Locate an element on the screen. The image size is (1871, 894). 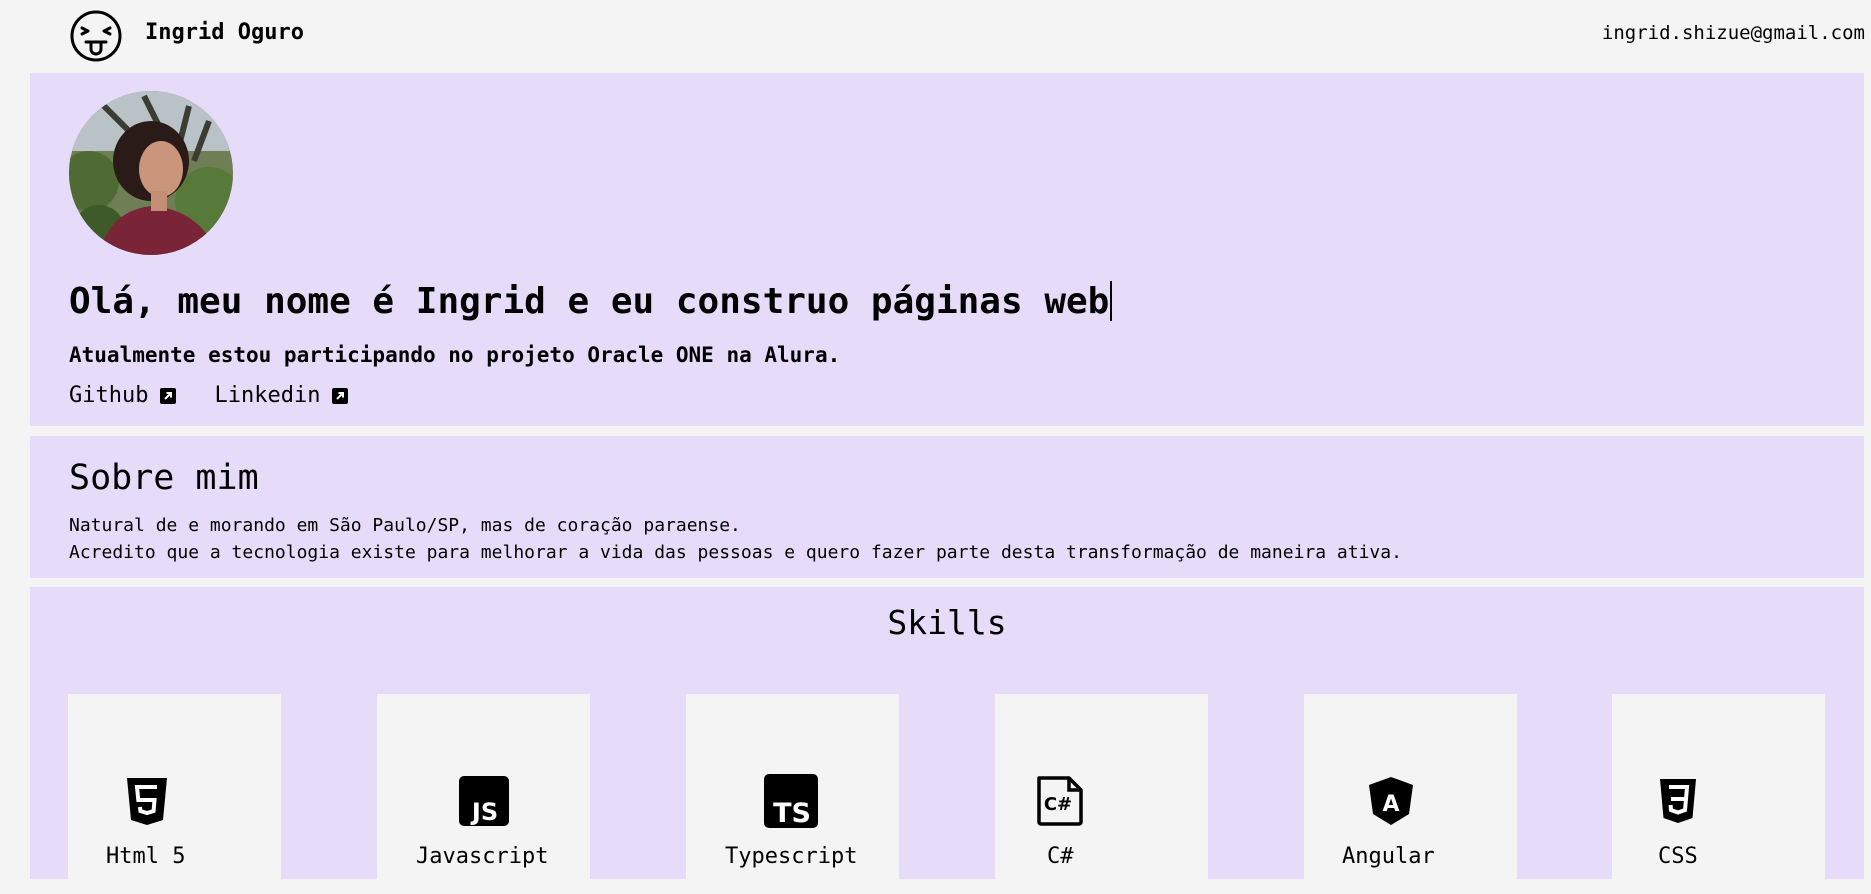
csharp-file-icon: C# is located at coordinates (1060, 801).